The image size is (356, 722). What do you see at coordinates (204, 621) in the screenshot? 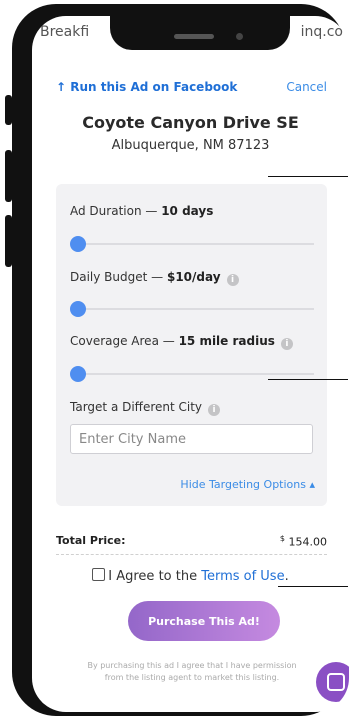
I see `purchase-ad-button: Purchase This Ad!` at bounding box center [204, 621].